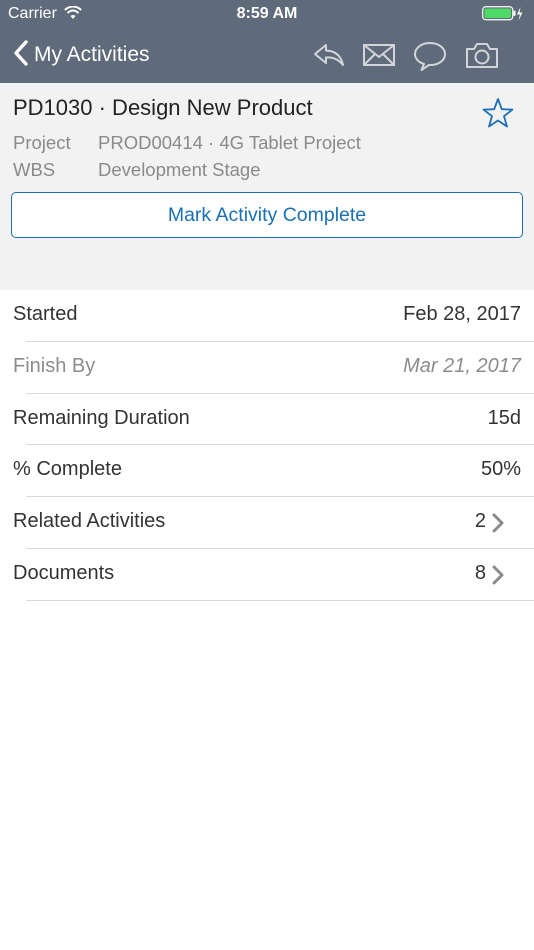  Describe the element at coordinates (89, 521) in the screenshot. I see `row-label: Related Activities` at that location.